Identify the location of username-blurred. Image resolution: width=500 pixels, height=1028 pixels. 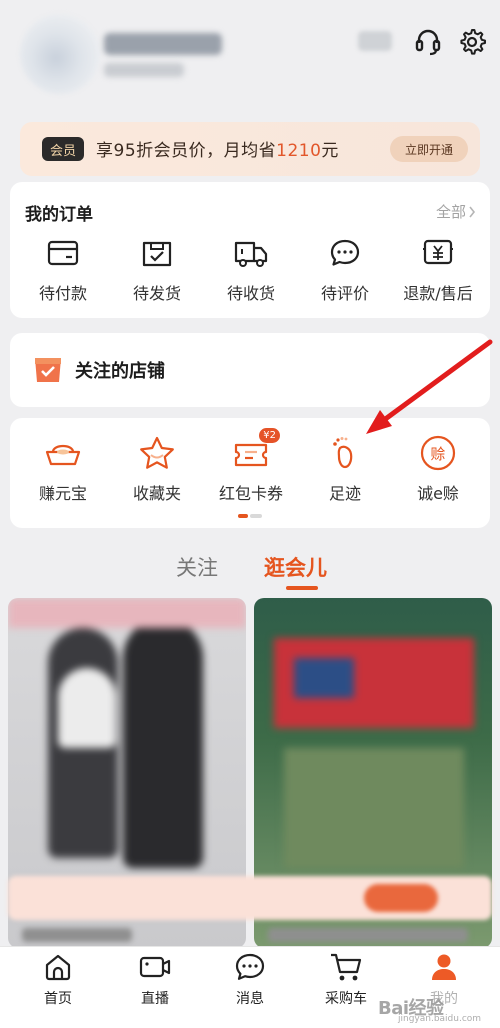
(163, 44).